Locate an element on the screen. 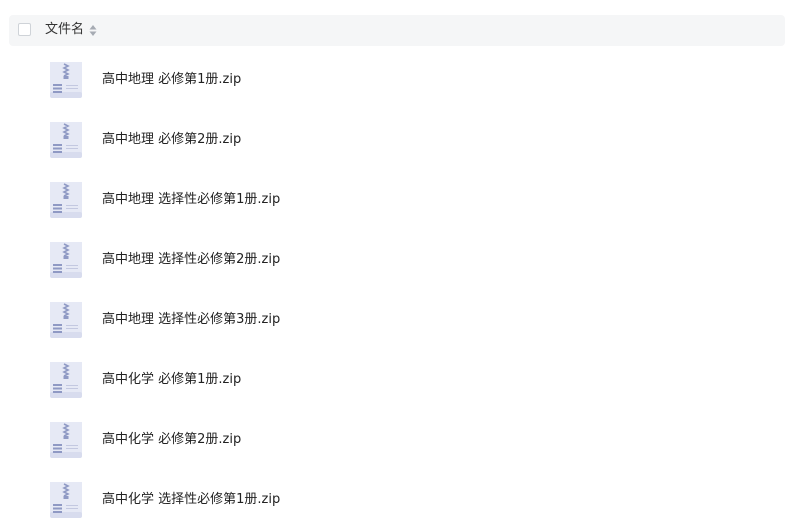 The image size is (785, 530). file-name: 高中化学 必修第1册.zip is located at coordinates (171, 380).